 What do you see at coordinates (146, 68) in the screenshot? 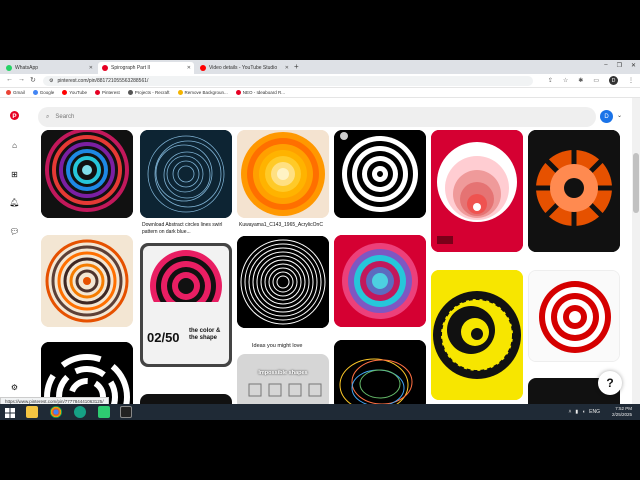
I see `tab-spirograph: Spirograph Part II ✕` at bounding box center [146, 68].